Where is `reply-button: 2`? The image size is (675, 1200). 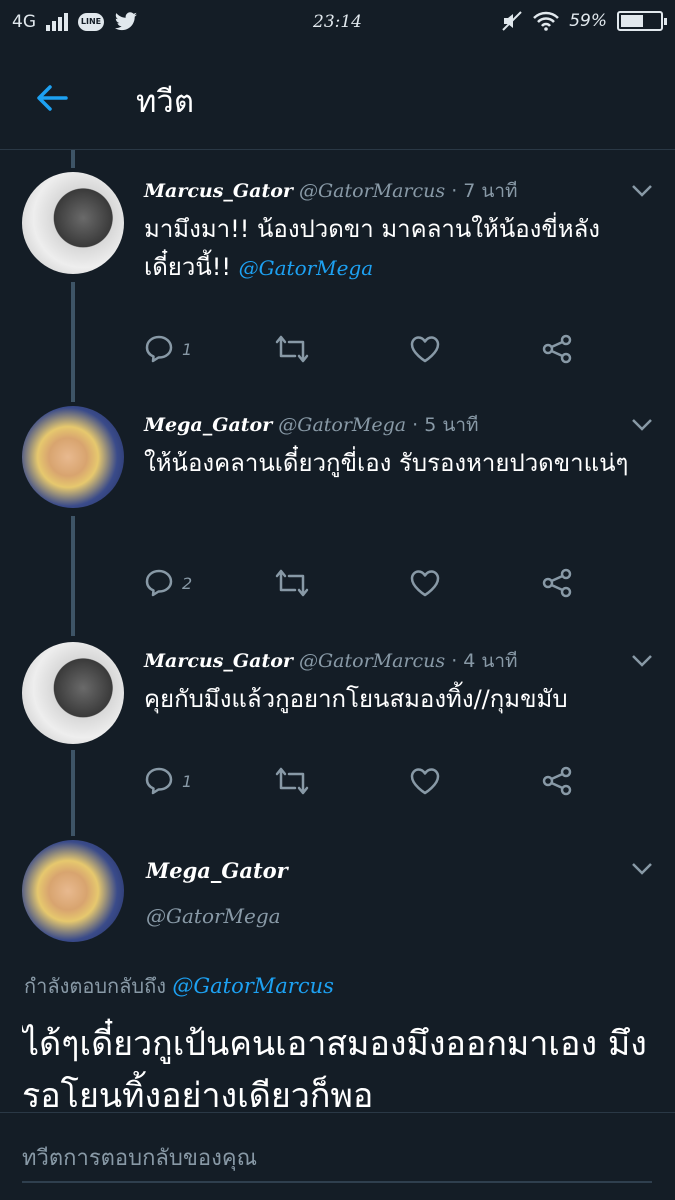 reply-button: 2 is located at coordinates (168, 583).